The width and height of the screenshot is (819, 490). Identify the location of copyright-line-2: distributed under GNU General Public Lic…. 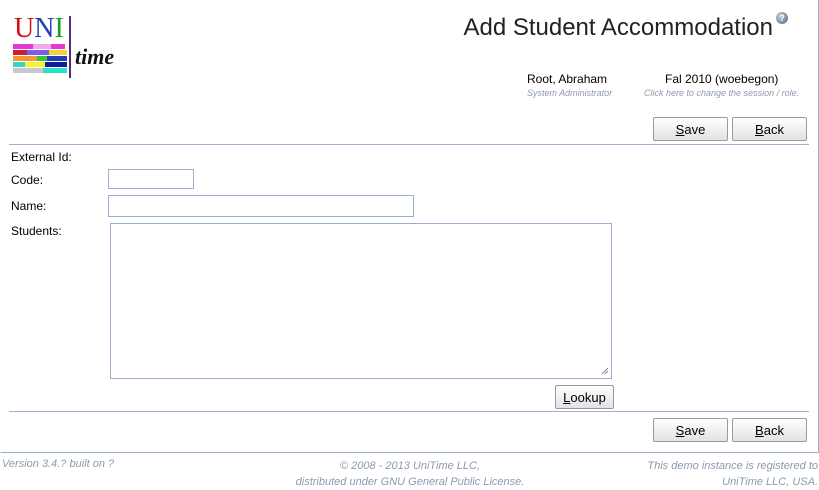
(410, 482).